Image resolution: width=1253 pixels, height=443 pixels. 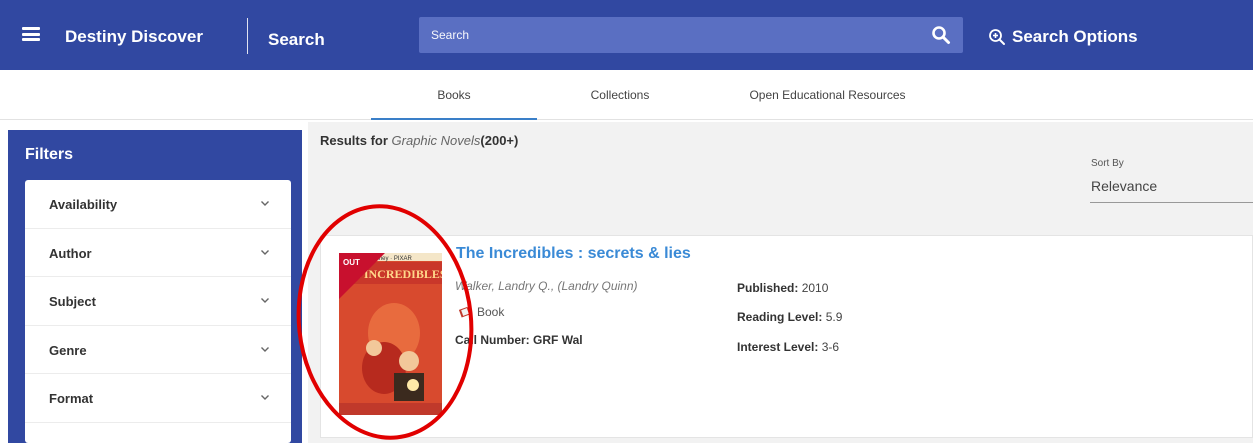 I want to click on interest-level: Interest Level: 3-6, so click(x=788, y=347).